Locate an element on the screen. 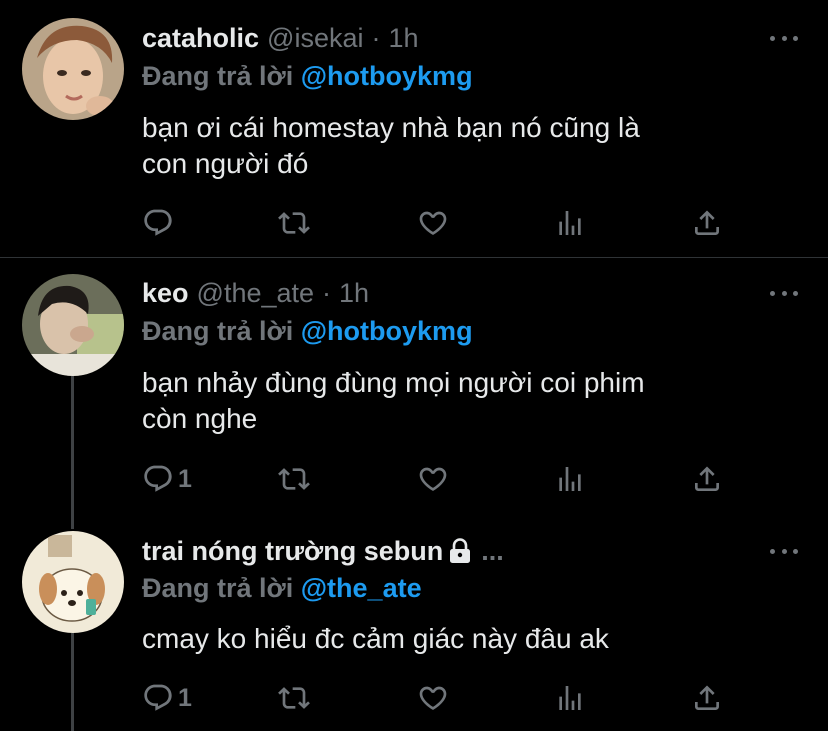 The width and height of the screenshot is (828, 731). tweet-text-line: cmay ko hiểu đc cảm giác này đâu ak is located at coordinates (375, 638).